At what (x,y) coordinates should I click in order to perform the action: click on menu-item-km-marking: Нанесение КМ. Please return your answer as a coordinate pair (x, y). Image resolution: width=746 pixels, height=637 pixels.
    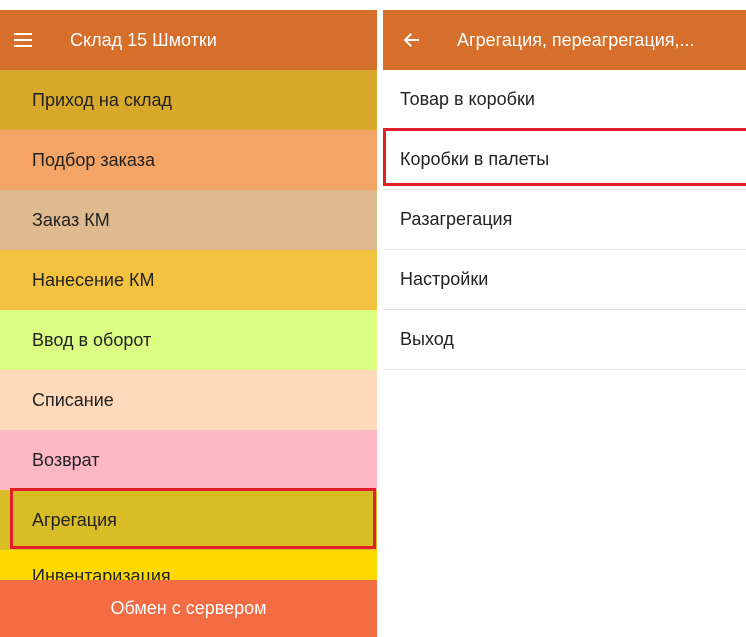
    Looking at the image, I should click on (188, 280).